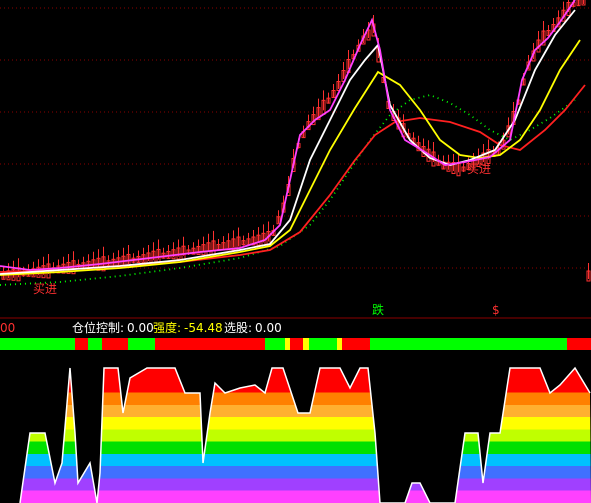 Image resolution: width=591 pixels, height=503 pixels. I want to click on signal-color-strip, so click(295, 344).